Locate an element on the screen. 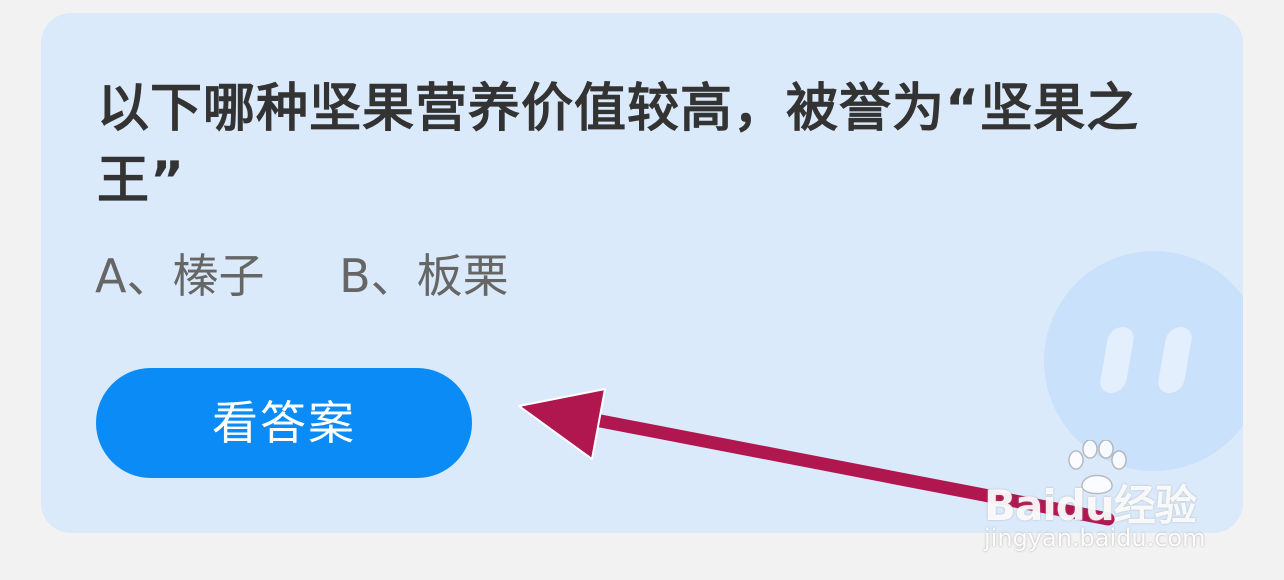  view-answer-button: 看答案 is located at coordinates (284, 423).